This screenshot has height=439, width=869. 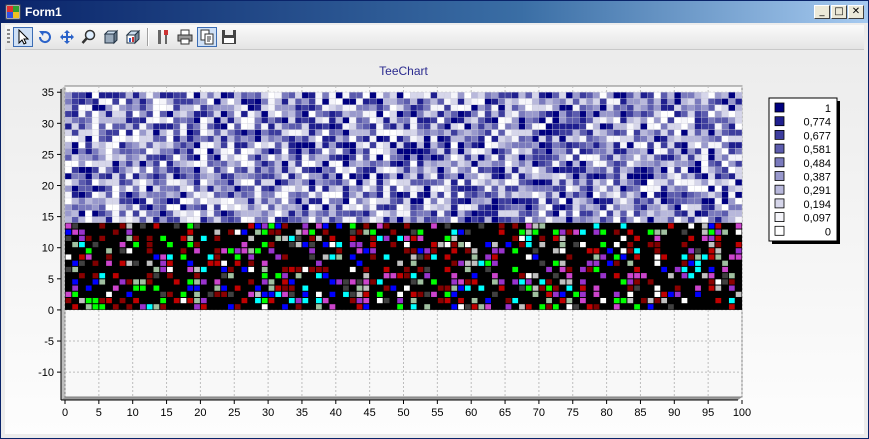 I want to click on print-button, so click(x=185, y=37).